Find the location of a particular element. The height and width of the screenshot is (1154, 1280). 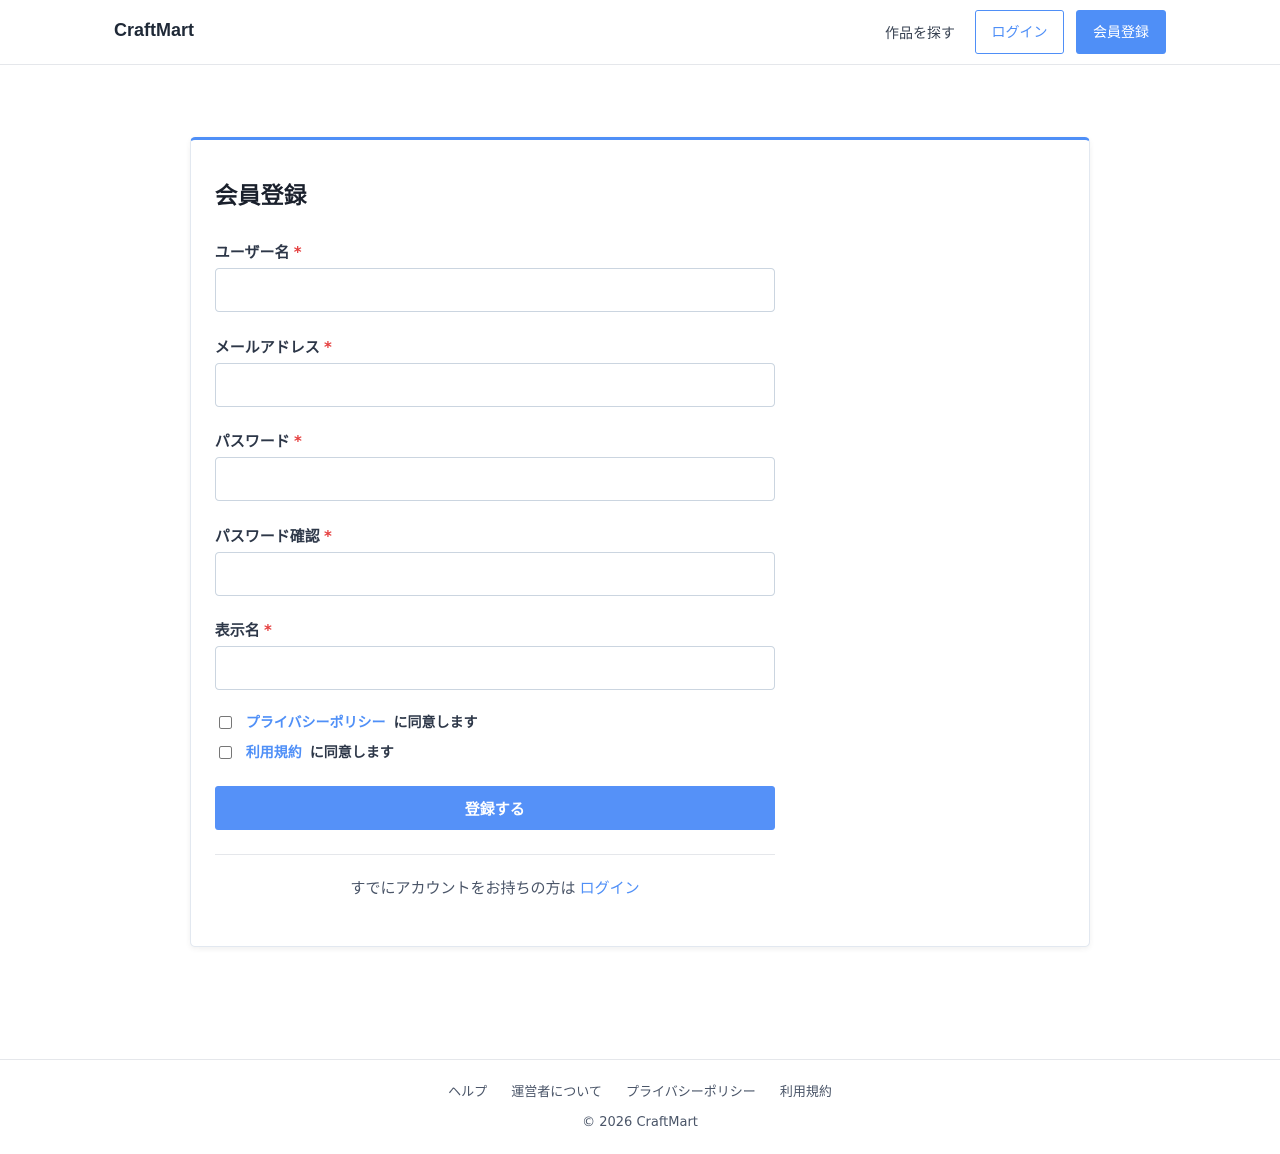

password-label-text: パスワード is located at coordinates (253, 441).